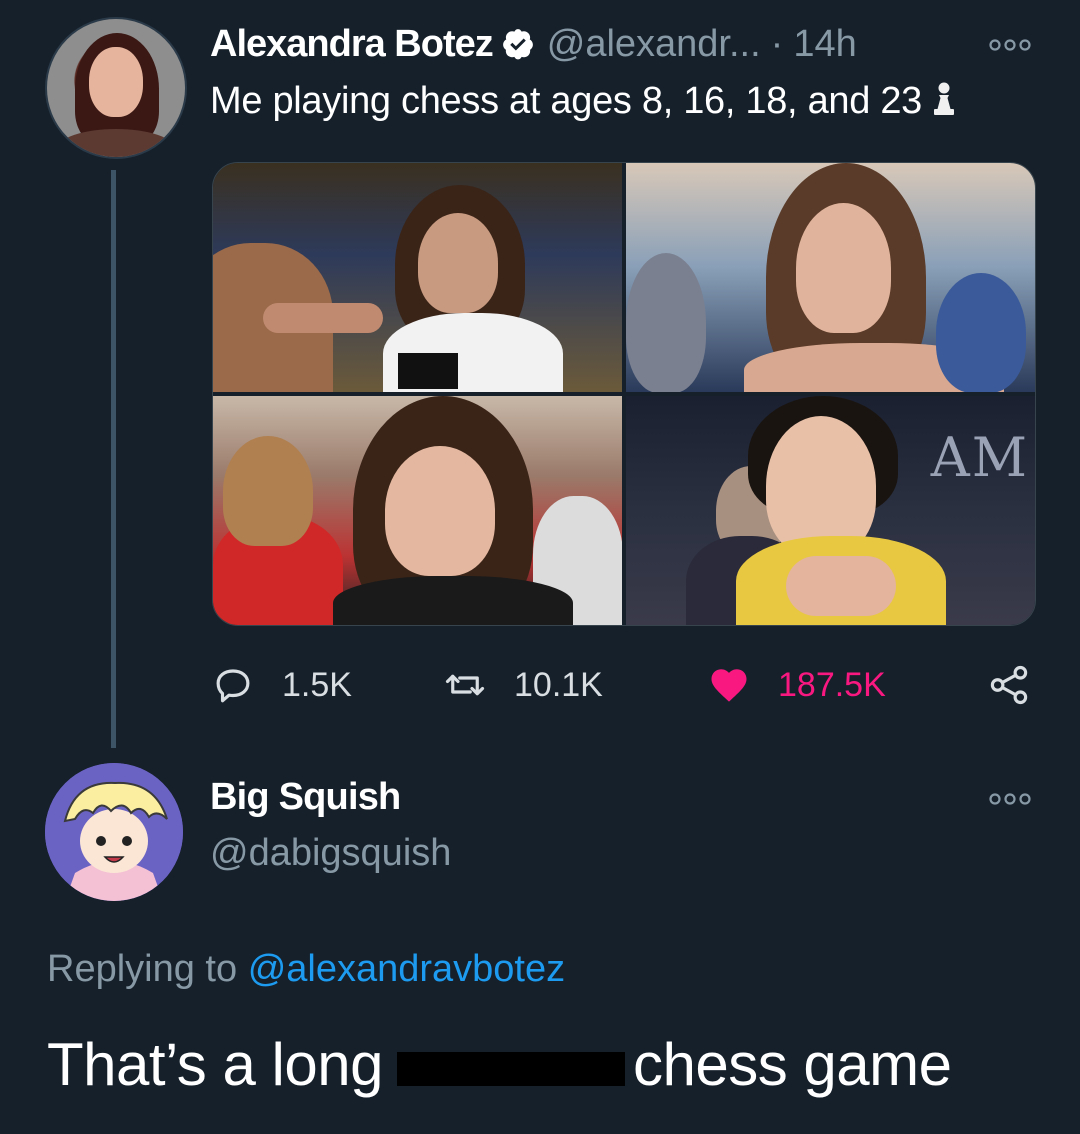  I want to click on woman-hands, so click(841, 586).